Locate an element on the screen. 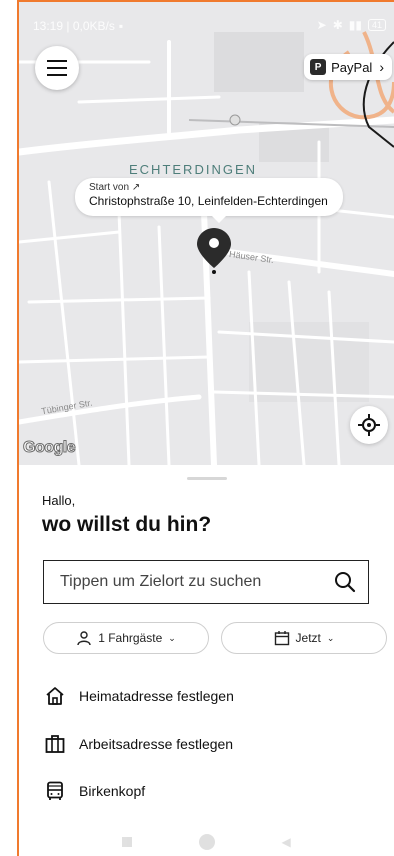  time-selector: Jetzt ⌄ is located at coordinates (304, 638).